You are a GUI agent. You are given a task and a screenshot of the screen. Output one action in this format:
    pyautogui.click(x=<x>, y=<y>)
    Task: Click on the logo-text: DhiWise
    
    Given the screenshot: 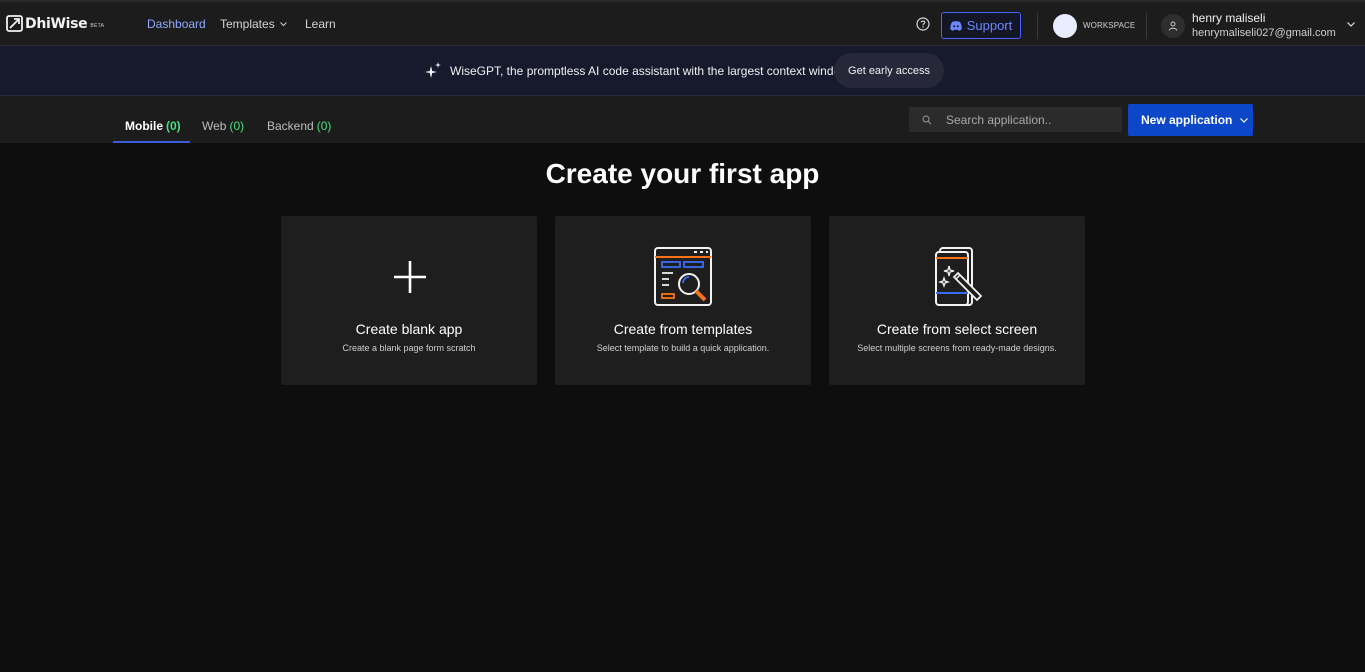 What is the action you would take?
    pyautogui.click(x=56, y=23)
    